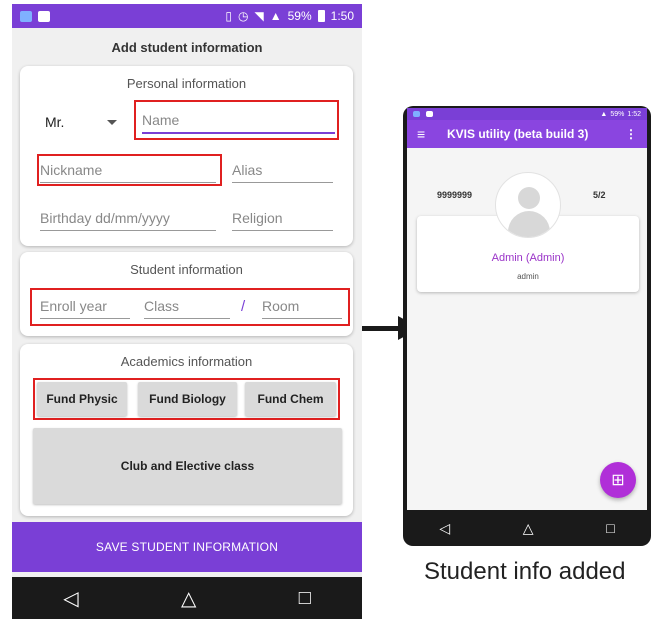  I want to click on more-options-icon: ⋮, so click(631, 134).